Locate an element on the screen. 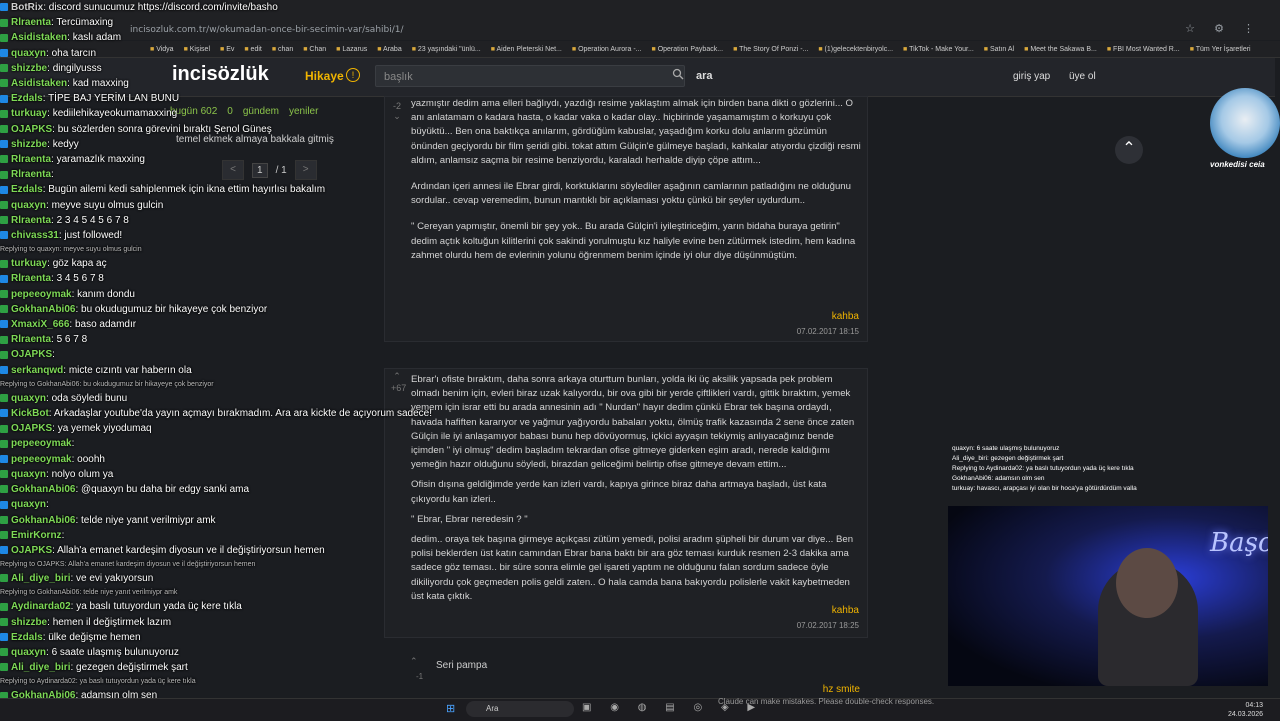  chat-message: quaxyn: 6 saate ulaşmış bulunuyoruz is located at coordinates (190, 652).